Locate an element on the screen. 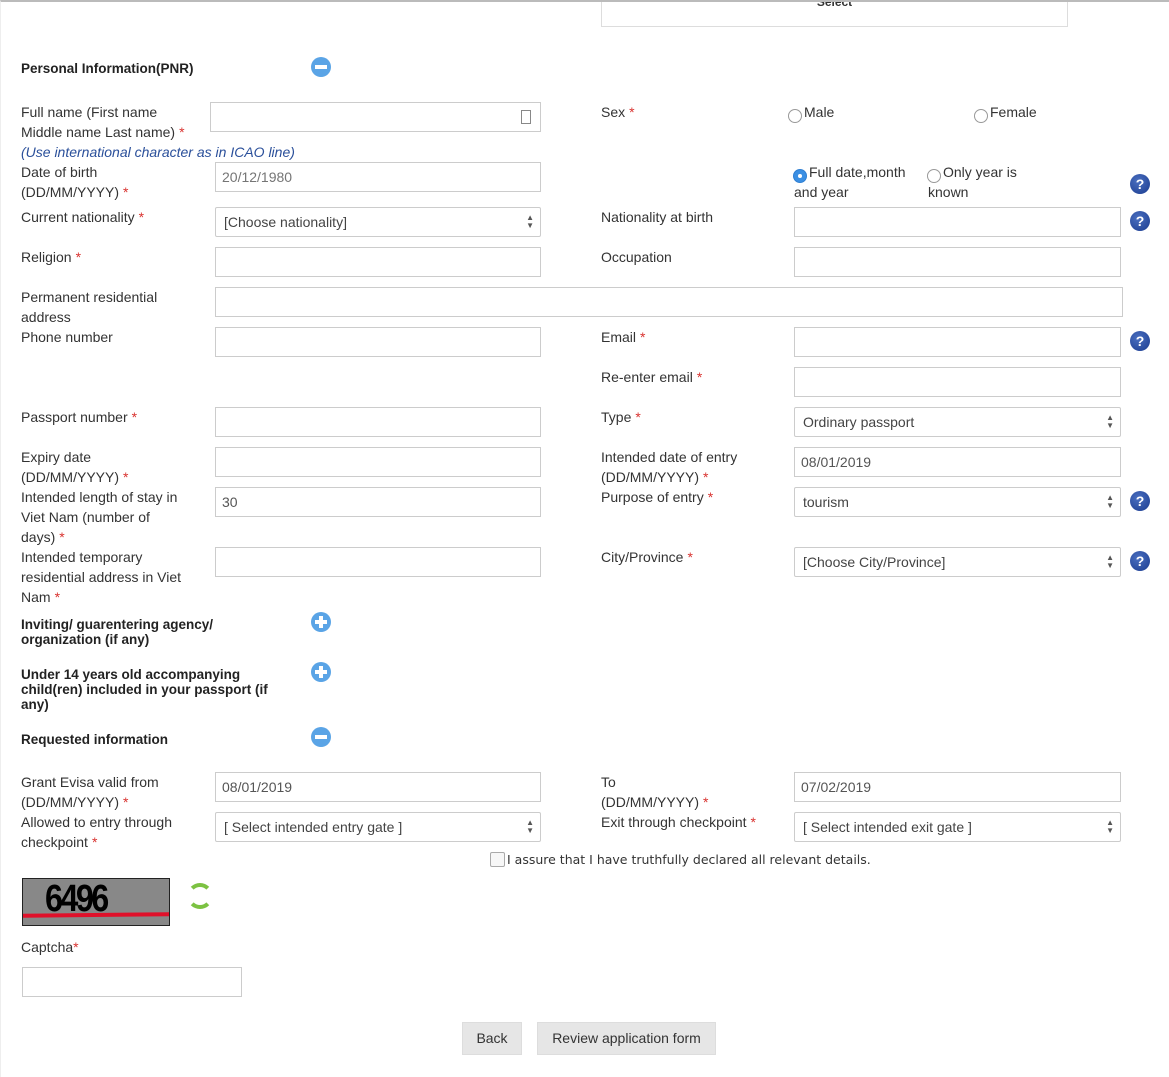 The image size is (1169, 1077). occupation-input is located at coordinates (957, 262).